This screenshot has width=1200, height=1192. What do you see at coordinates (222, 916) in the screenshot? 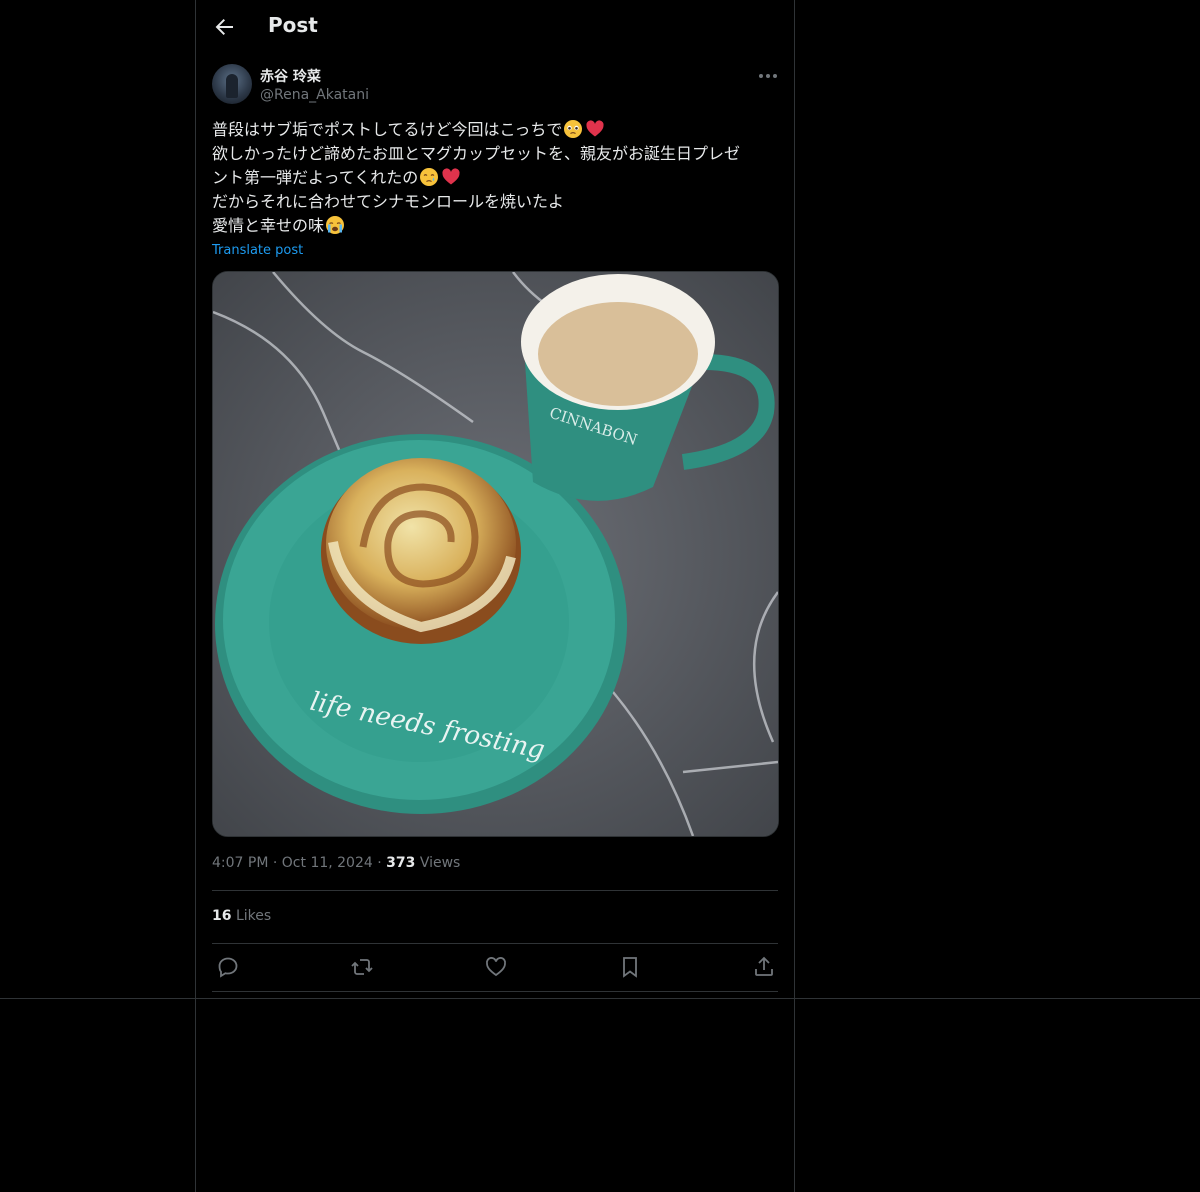
I see `likes-count: 16` at bounding box center [222, 916].